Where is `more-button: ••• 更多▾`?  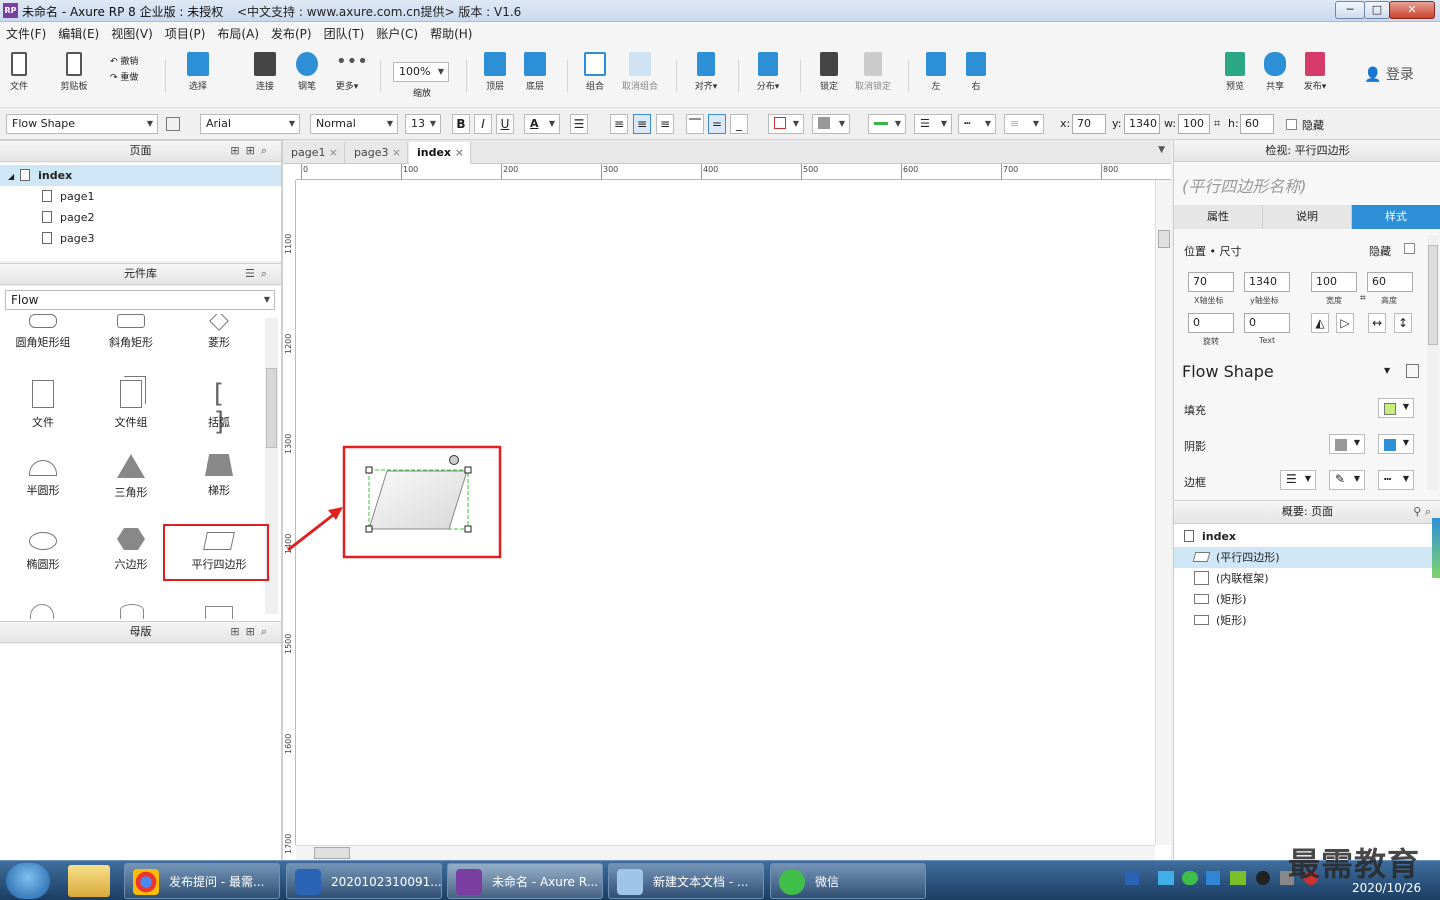 more-button: ••• 更多▾ is located at coordinates (349, 72).